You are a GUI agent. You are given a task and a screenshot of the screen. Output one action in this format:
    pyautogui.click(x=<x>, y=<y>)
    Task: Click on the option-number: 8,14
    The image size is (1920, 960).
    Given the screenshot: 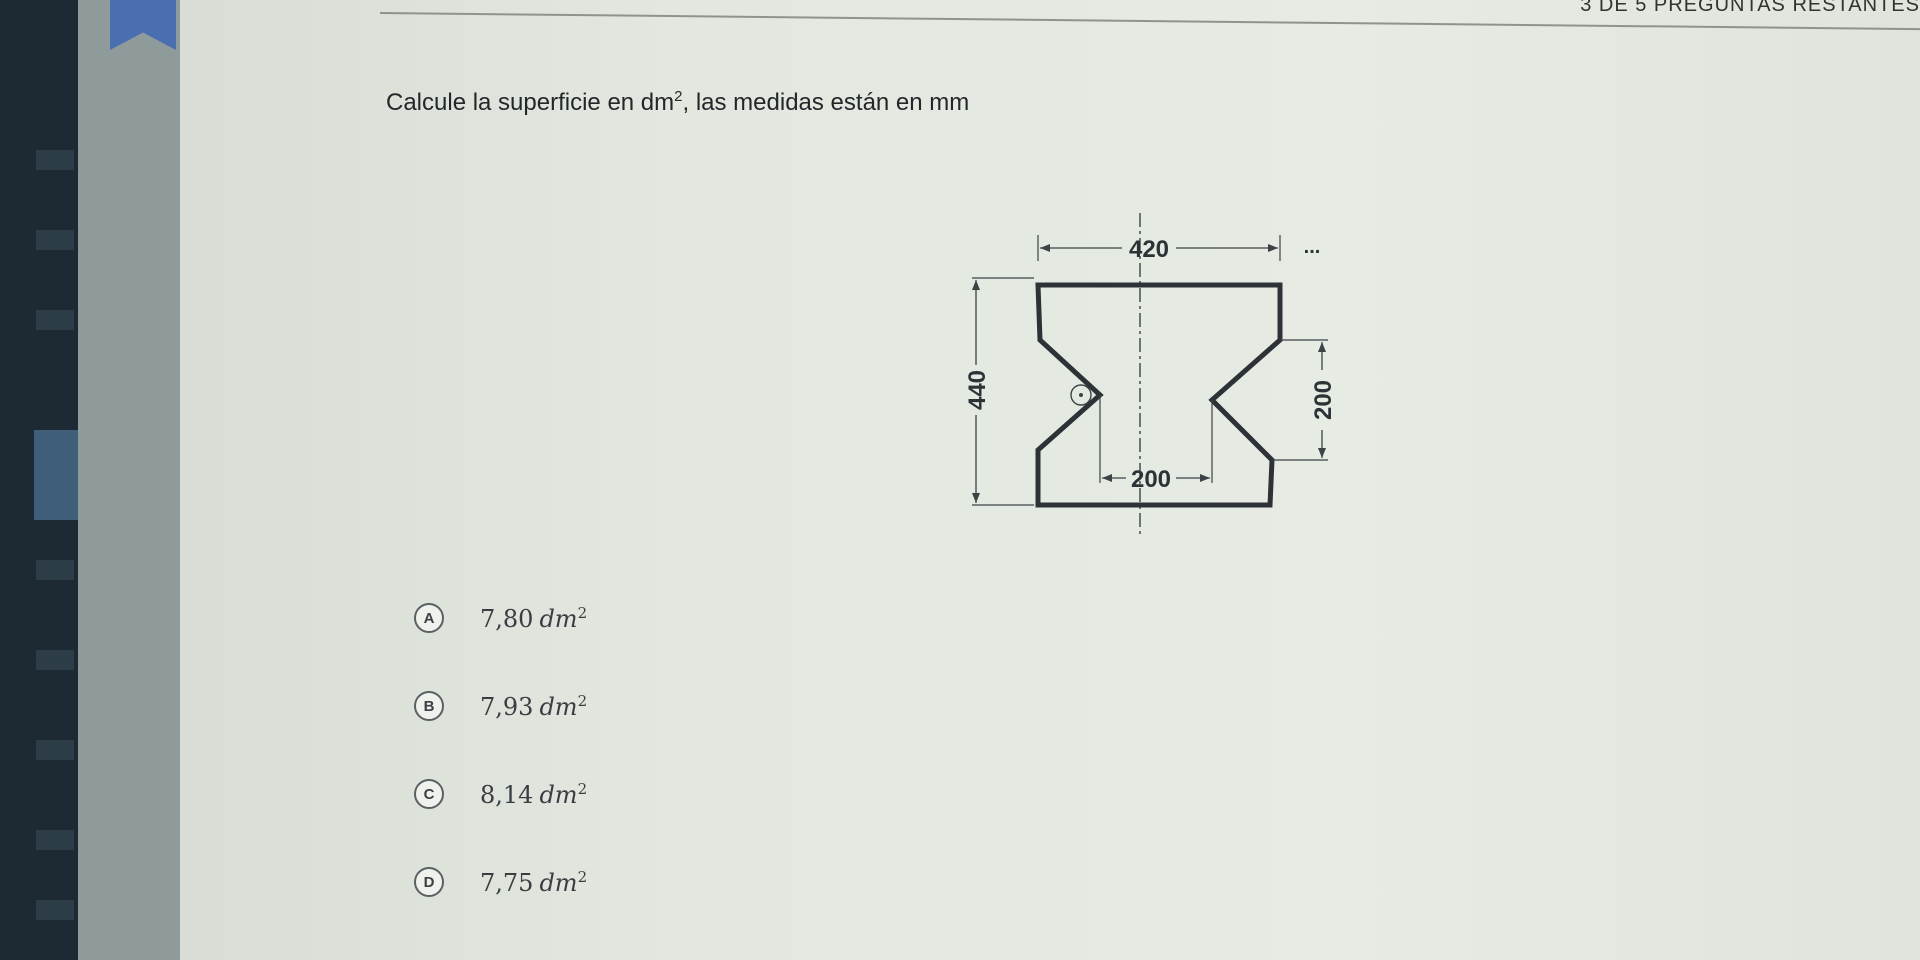 What is the action you would take?
    pyautogui.click(x=507, y=794)
    